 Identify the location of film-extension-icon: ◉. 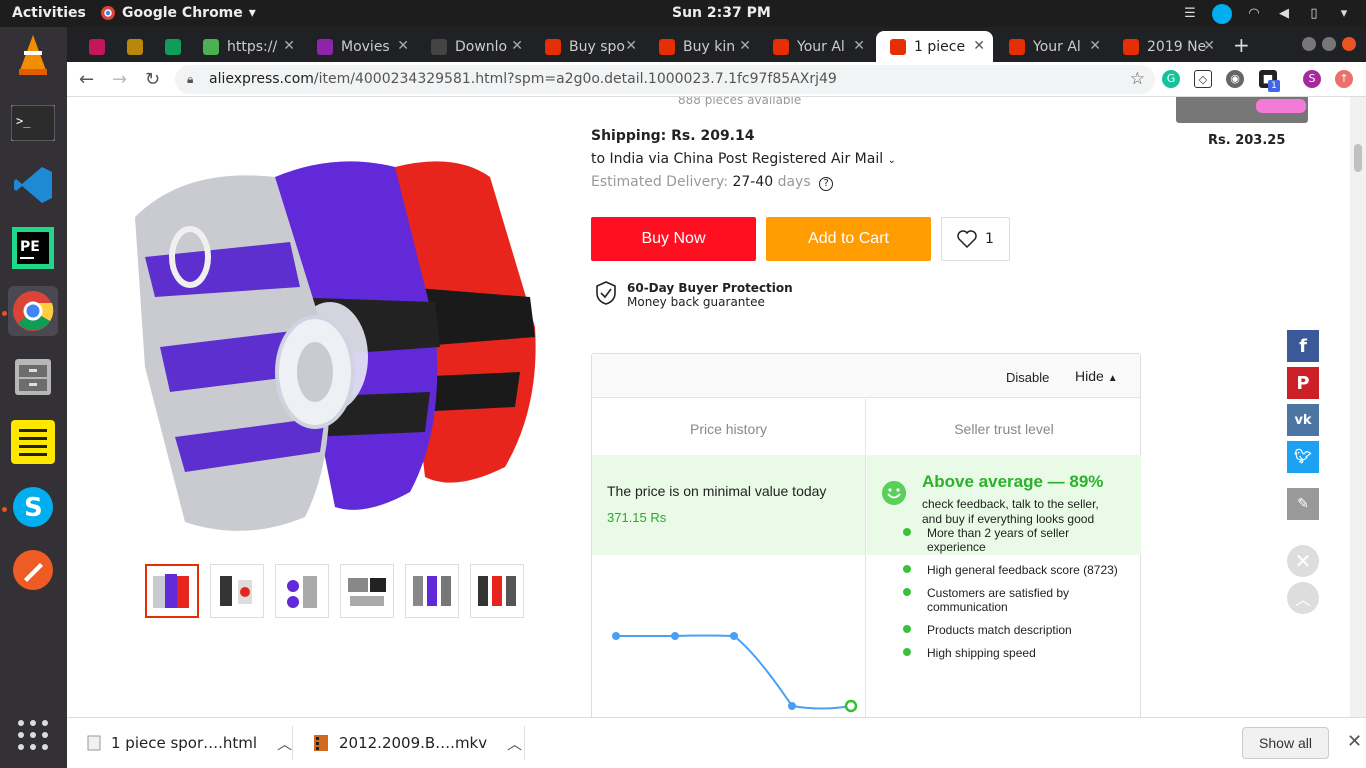
(1235, 79).